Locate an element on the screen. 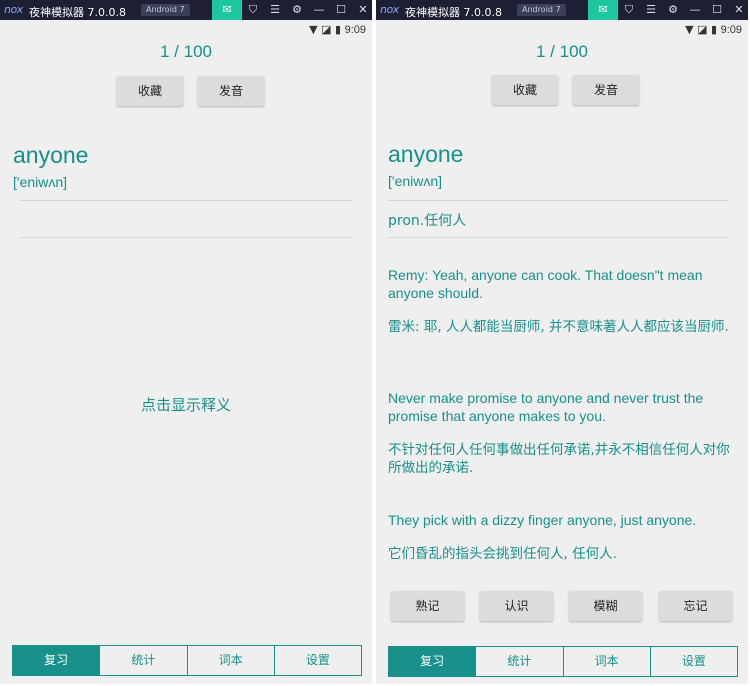 Image resolution: width=750 pixels, height=686 pixels. rate-forgot-button: 忘记 is located at coordinates (695, 606).